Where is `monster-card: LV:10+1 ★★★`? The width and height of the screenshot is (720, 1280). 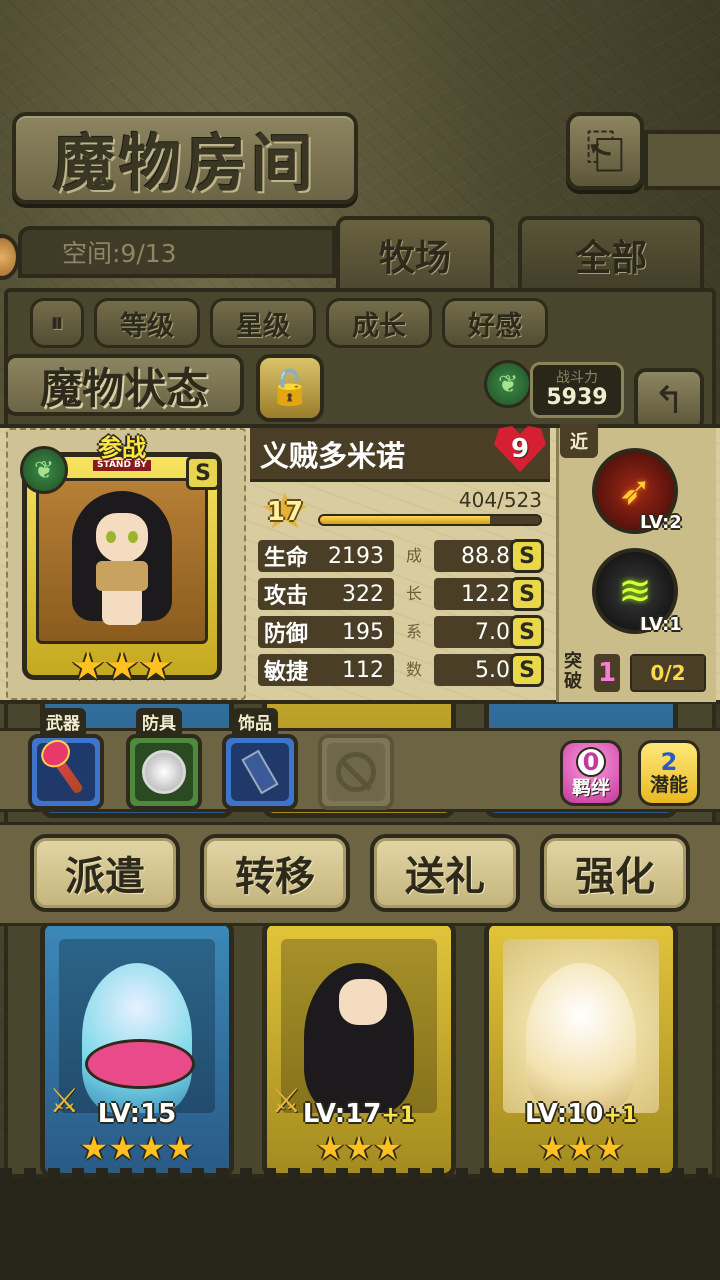
monster-card: LV:10+1 ★★★ is located at coordinates (581, 1049).